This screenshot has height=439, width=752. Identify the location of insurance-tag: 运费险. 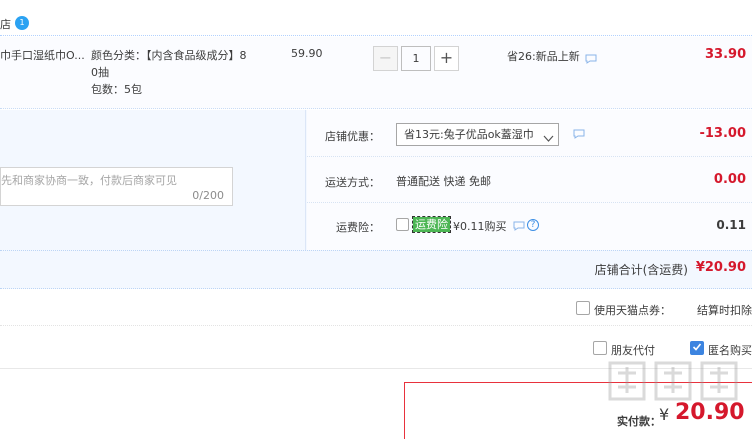
(431, 224).